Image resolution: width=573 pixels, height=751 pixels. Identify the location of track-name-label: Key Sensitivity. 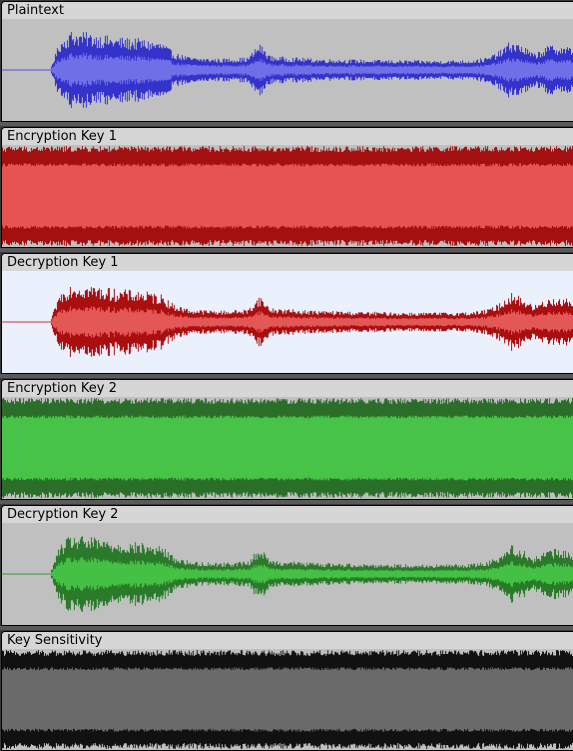
(287, 640).